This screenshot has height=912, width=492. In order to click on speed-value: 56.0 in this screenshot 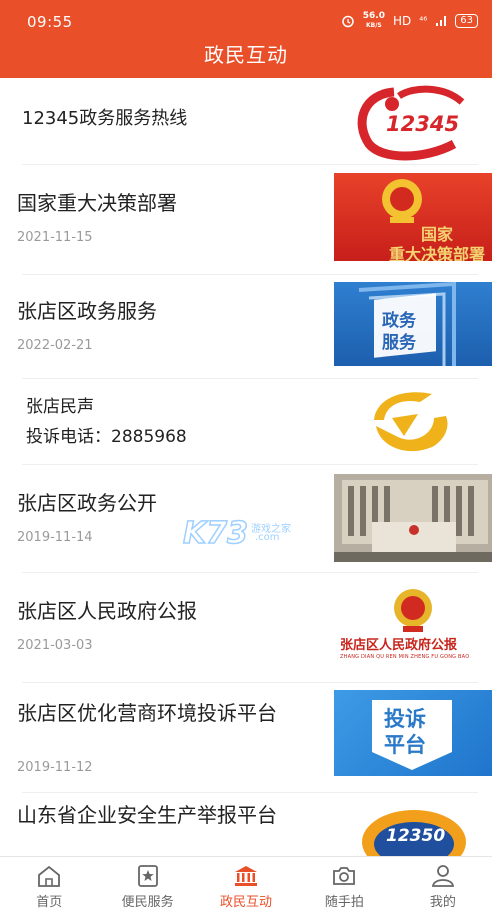, I will do `click(373, 16)`.